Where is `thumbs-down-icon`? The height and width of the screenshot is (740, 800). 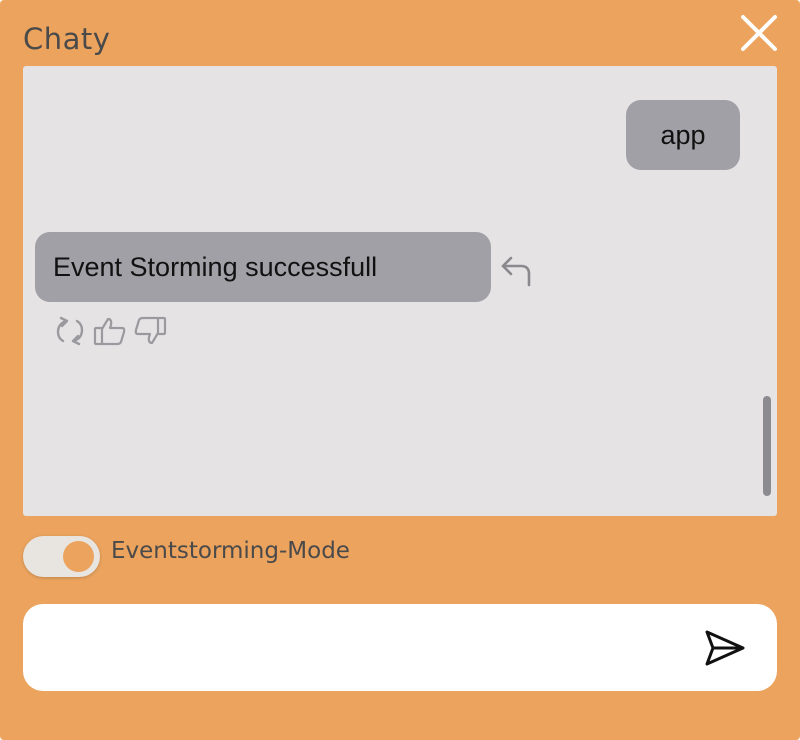
thumbs-down-icon is located at coordinates (150, 330).